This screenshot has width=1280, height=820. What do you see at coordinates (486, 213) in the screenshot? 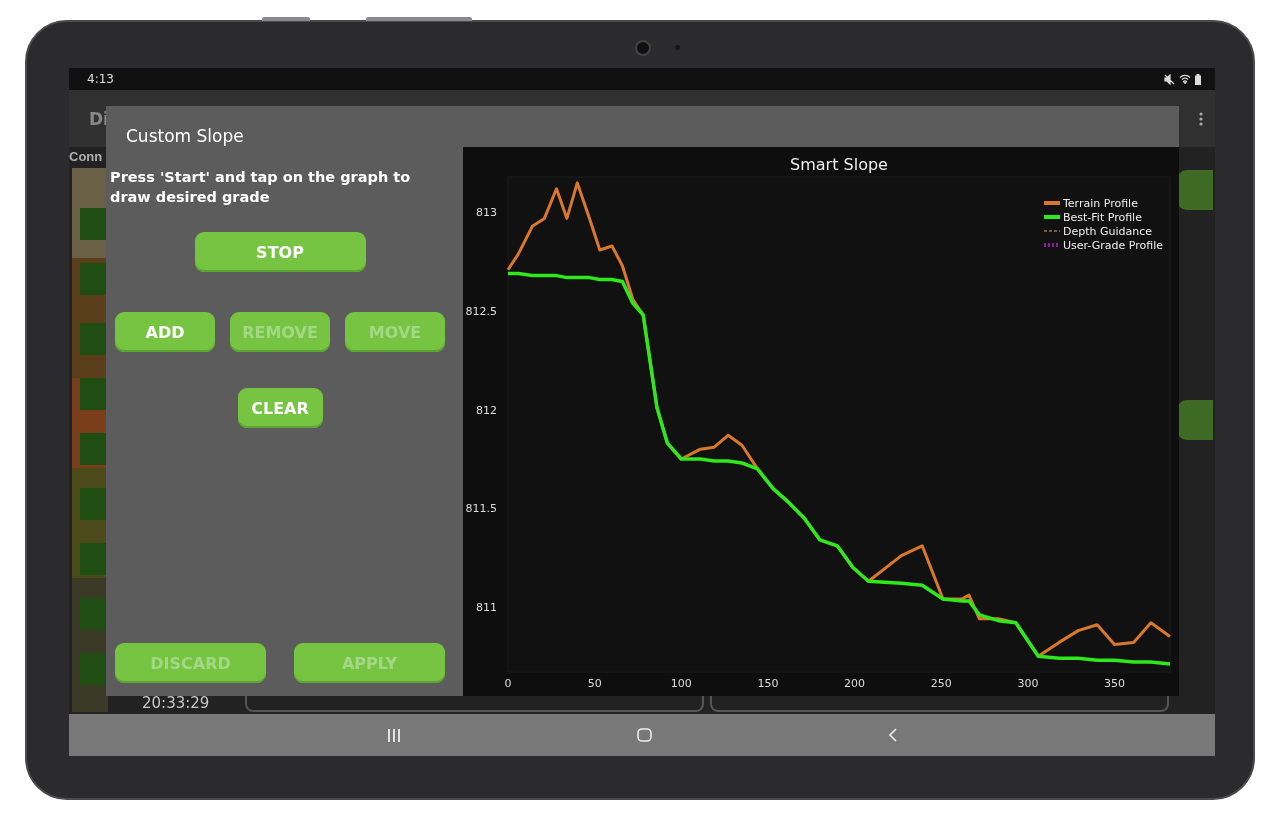
I see `y-tick-label: 813` at bounding box center [486, 213].